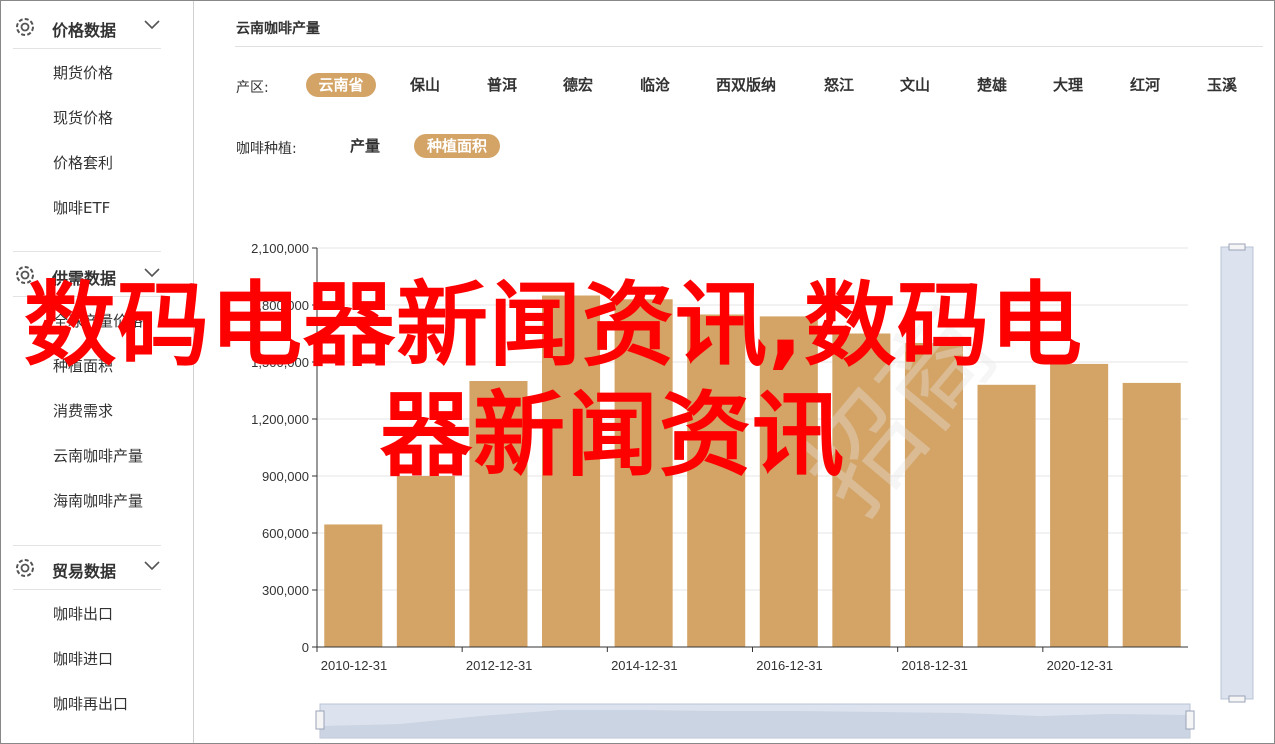 Image resolution: width=1275 pixels, height=744 pixels. What do you see at coordinates (613, 435) in the screenshot?
I see `overlay-headline-continued: 器新闻资讯` at bounding box center [613, 435].